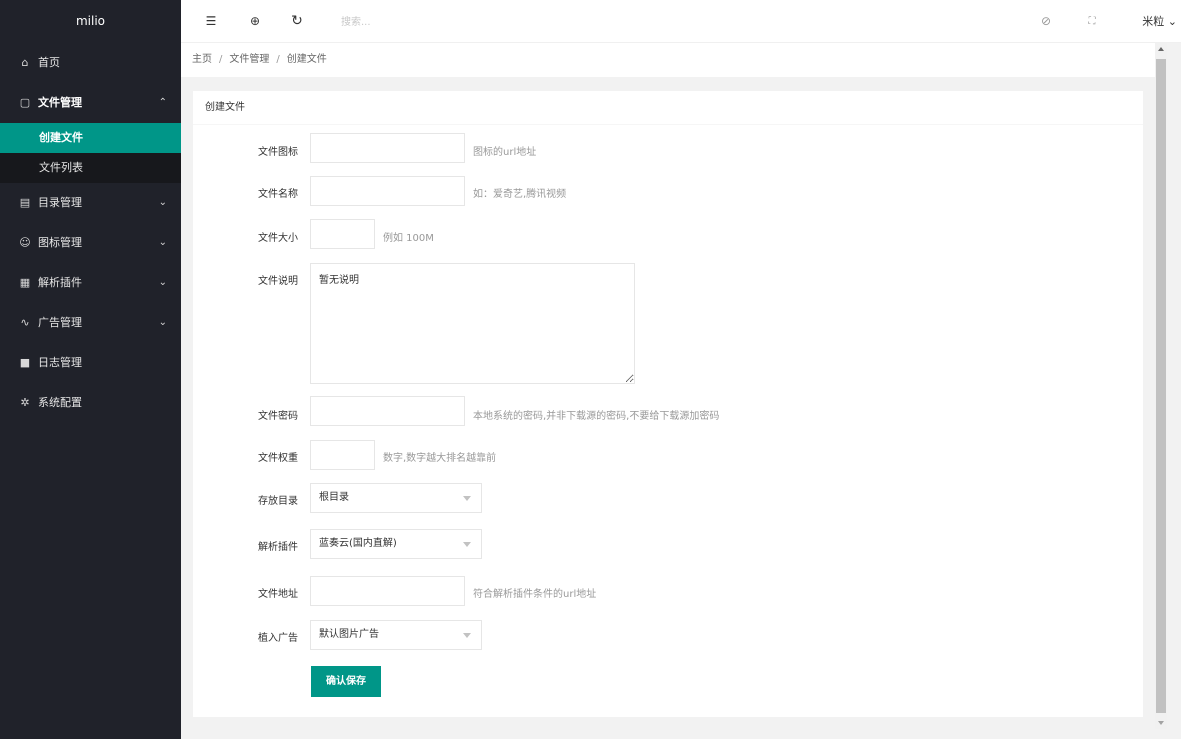  I want to click on sidebar-item-directory-management: ▤ 目录管理 ⌄, so click(90, 203).